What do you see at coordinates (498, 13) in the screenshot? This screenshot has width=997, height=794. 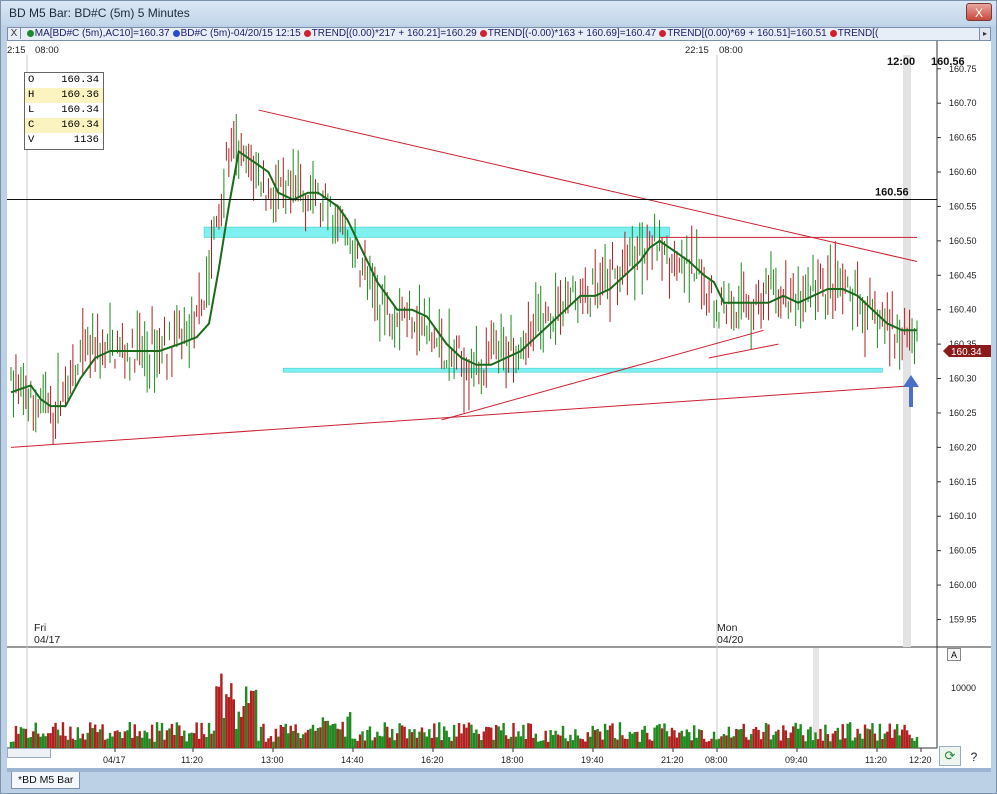 I see `title-bar: BD M5 Bar: BD#C (5m) 5 Minutes X` at bounding box center [498, 13].